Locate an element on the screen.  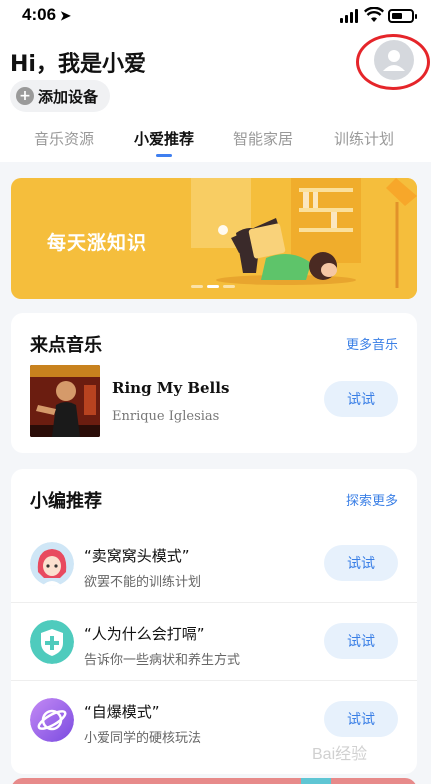
add-device-button: + 添加设备 is located at coordinates (60, 96).